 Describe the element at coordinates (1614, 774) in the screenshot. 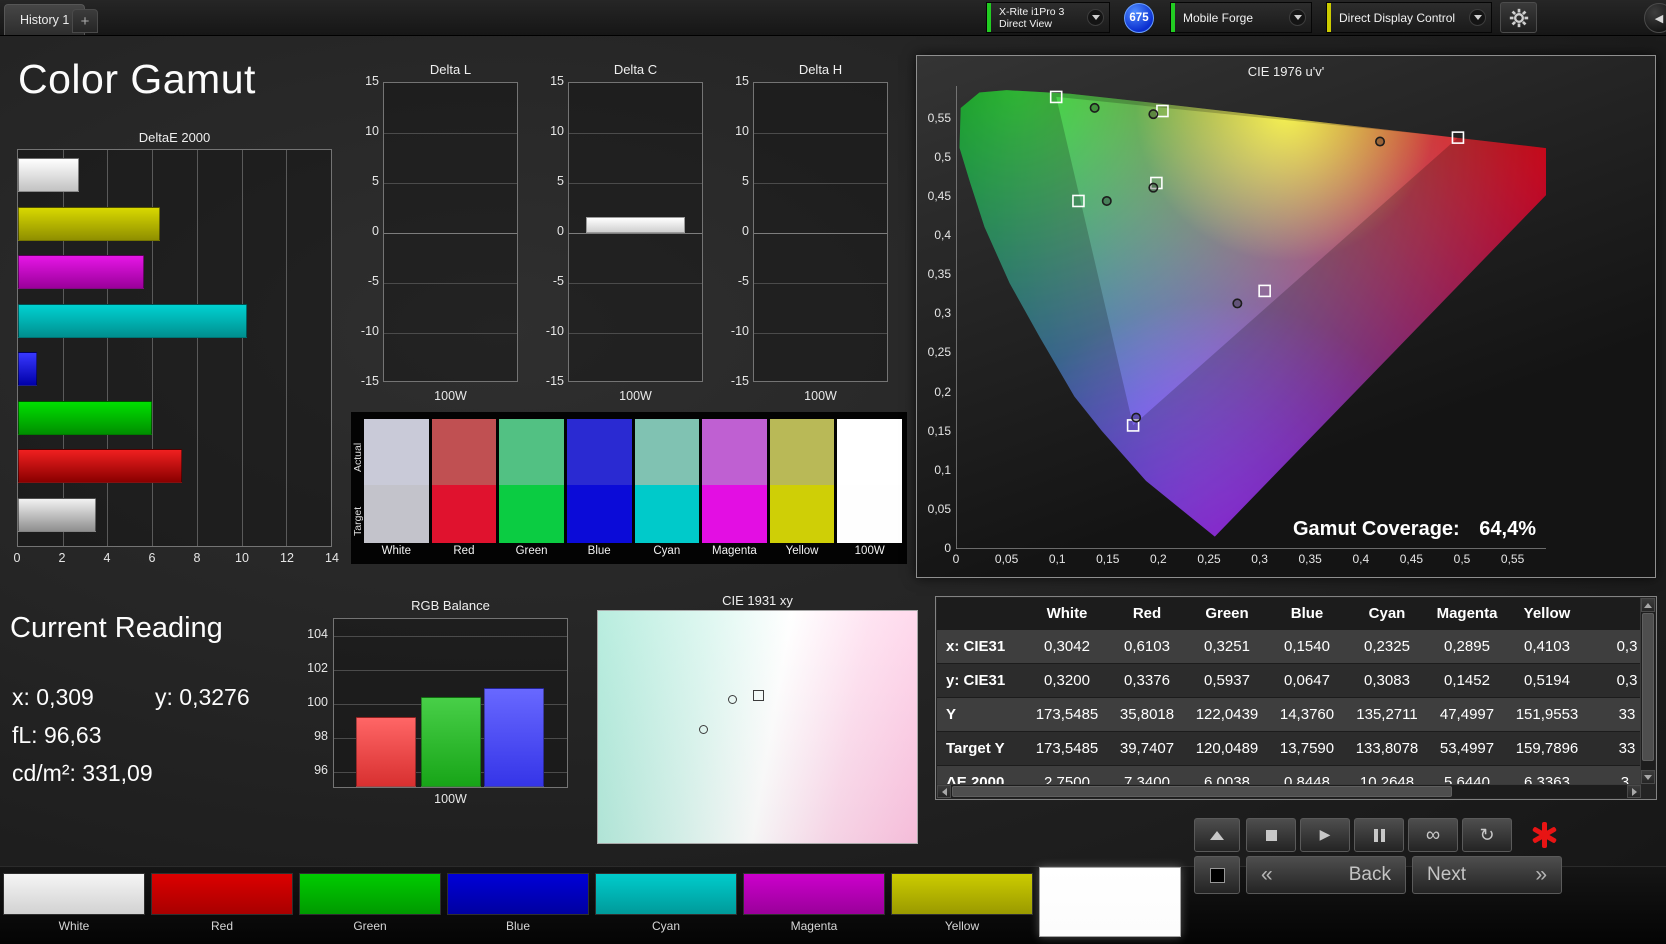

I see `cell: 3,` at that location.